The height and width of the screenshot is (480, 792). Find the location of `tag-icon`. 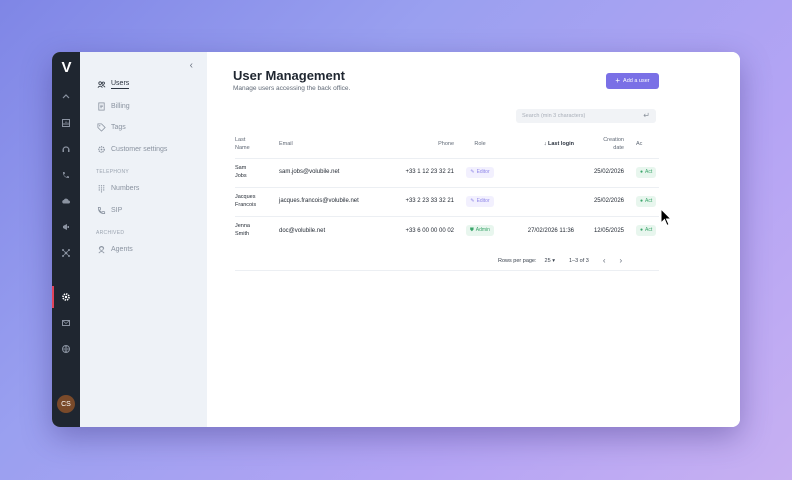

tag-icon is located at coordinates (101, 128).